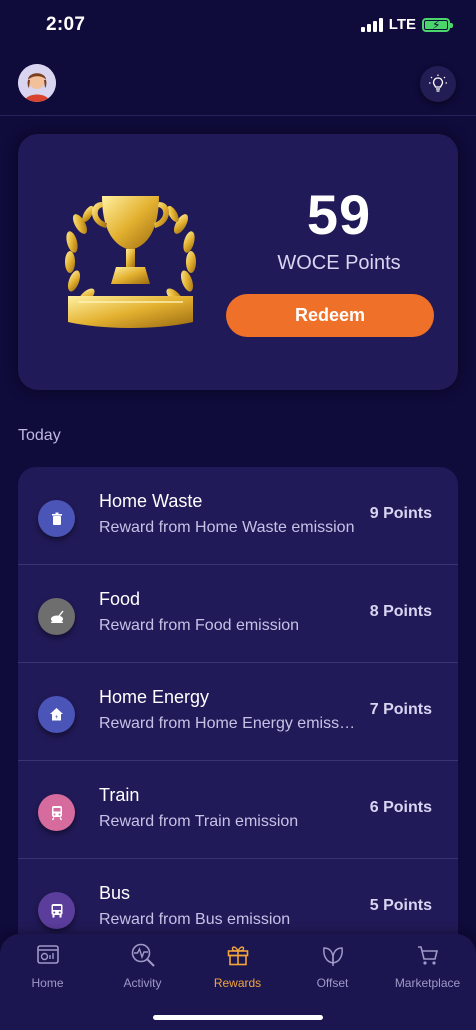 The image size is (476, 1030). What do you see at coordinates (237, 972) in the screenshot?
I see `tab-rewards: Rewards` at bounding box center [237, 972].